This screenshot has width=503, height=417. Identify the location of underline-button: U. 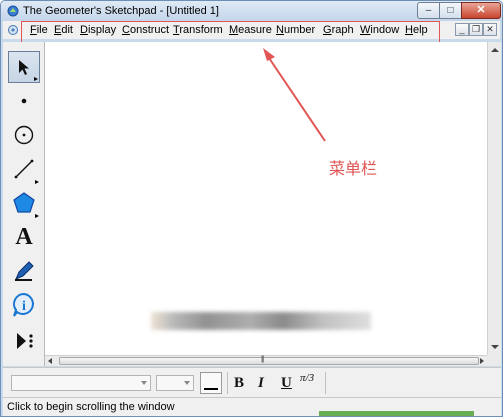
(286, 383).